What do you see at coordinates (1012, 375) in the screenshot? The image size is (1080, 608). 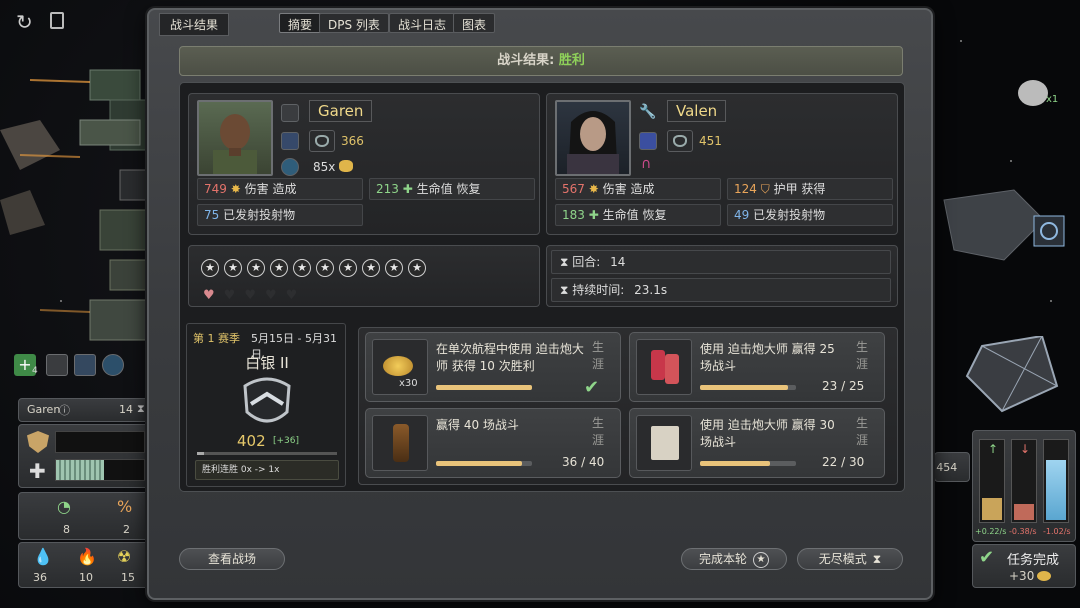 I see `enemy-module` at bounding box center [1012, 375].